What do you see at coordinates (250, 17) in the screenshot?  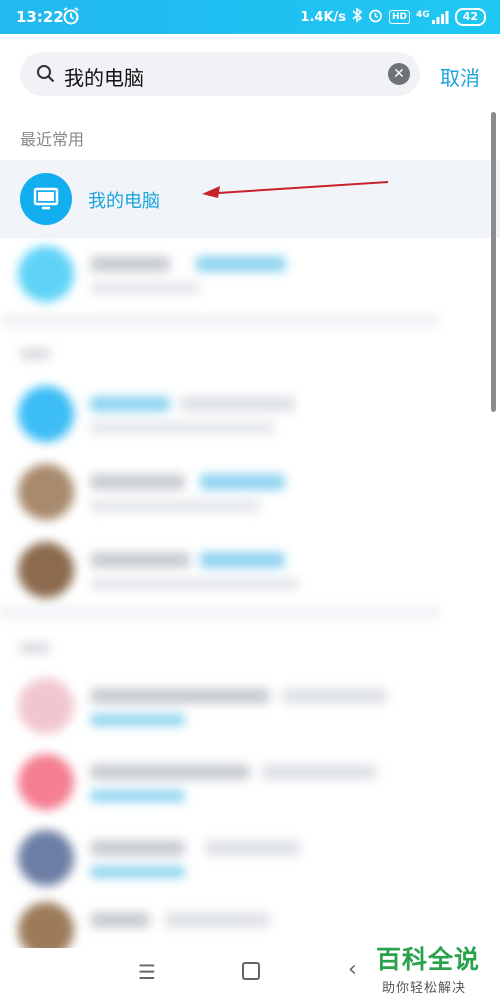 I see `status-bar: 13:22 1.4K/s HD 4G 42` at bounding box center [250, 17].